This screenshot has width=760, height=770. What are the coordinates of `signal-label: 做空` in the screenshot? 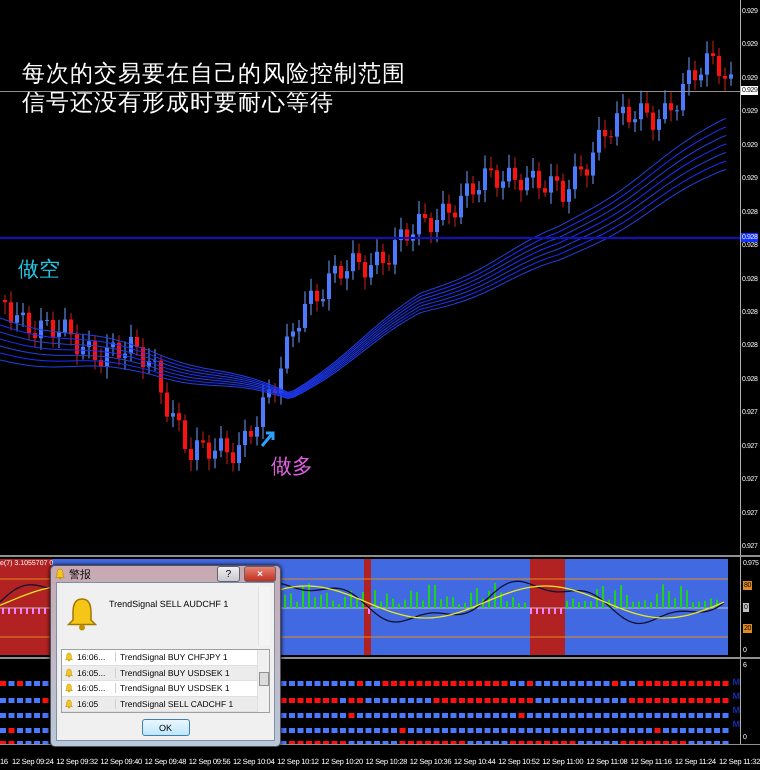 It's located at (39, 269).